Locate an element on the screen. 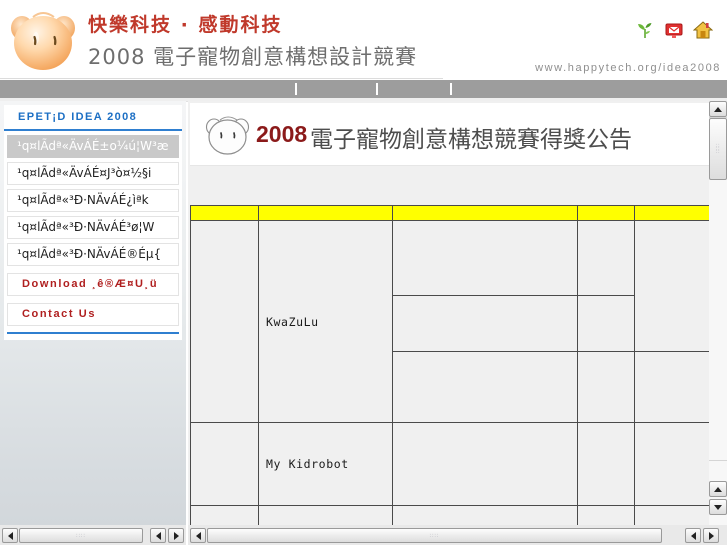 The width and height of the screenshot is (727, 545). content-title-year: 2008 is located at coordinates (282, 134).